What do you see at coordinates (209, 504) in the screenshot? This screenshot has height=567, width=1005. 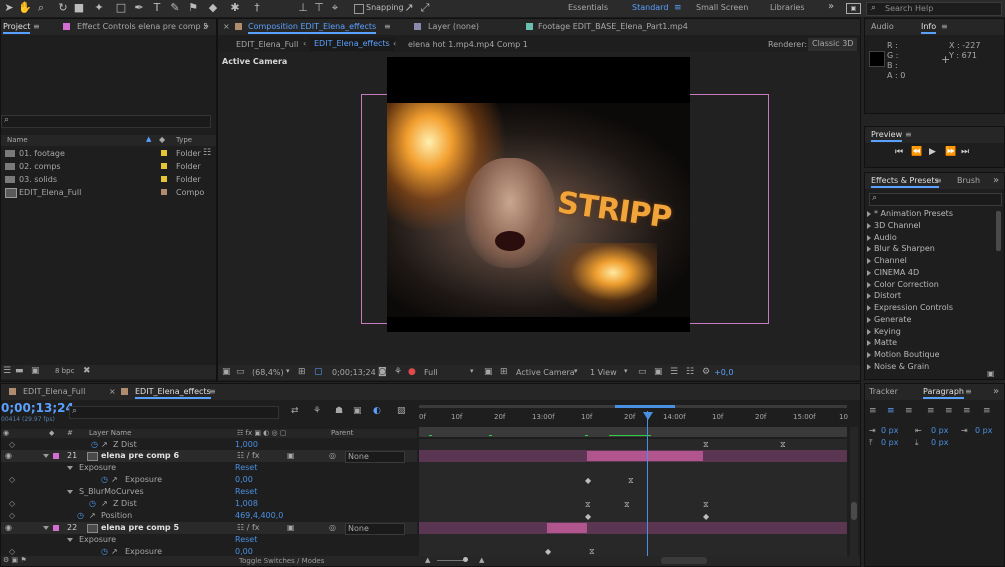 I see `property-row: ◇ ◷ ↗ Z Dist 1,008` at bounding box center [209, 504].